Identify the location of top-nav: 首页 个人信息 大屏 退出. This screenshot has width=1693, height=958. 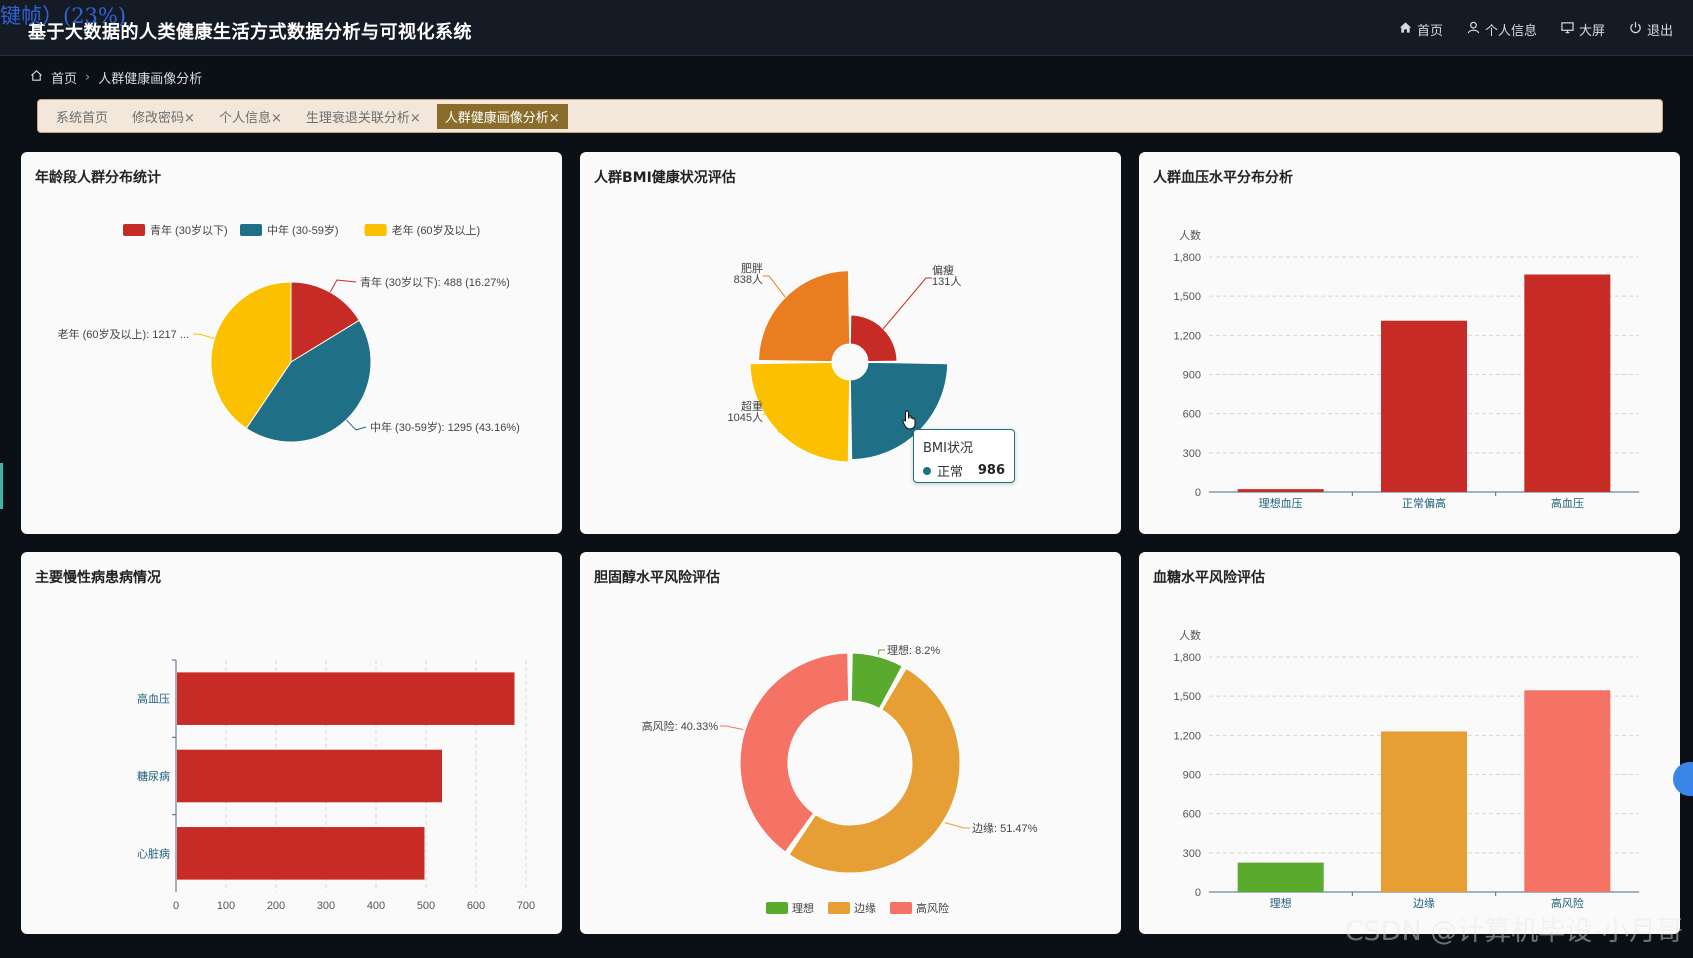
(1536, 29).